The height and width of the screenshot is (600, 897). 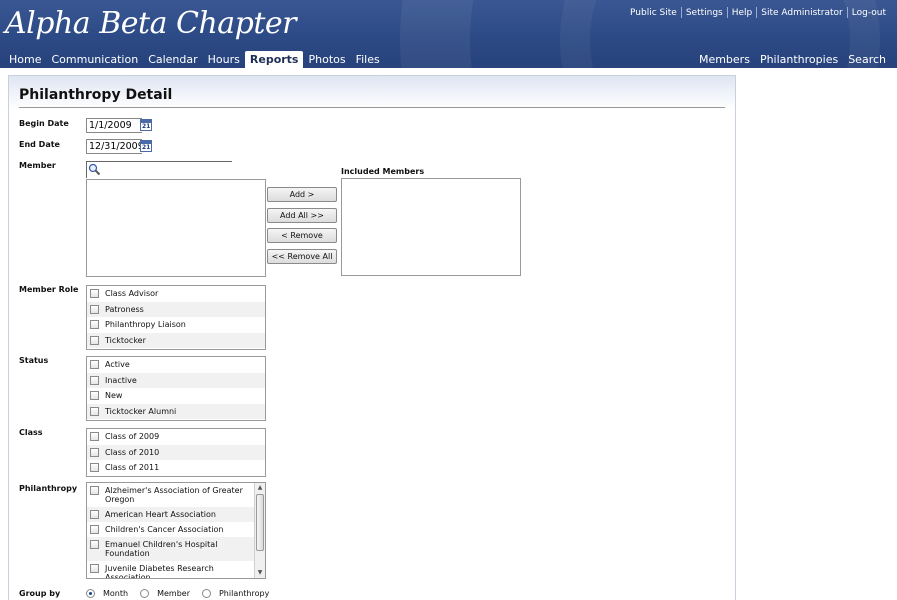 I want to click on nav-photos: Photos, so click(x=326, y=59).